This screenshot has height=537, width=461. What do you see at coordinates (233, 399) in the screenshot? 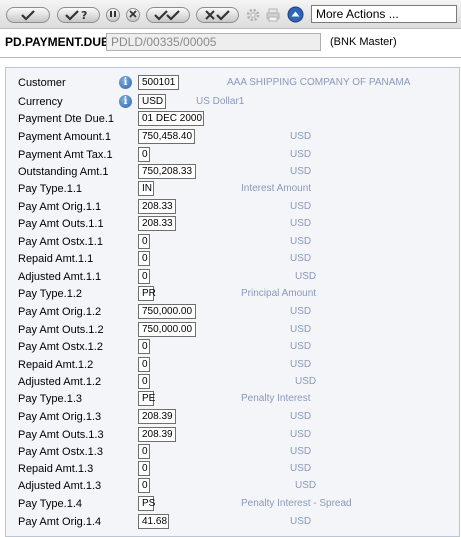
I see `form-row: Pay Type.1.3 PE Penalty Interest` at bounding box center [233, 399].